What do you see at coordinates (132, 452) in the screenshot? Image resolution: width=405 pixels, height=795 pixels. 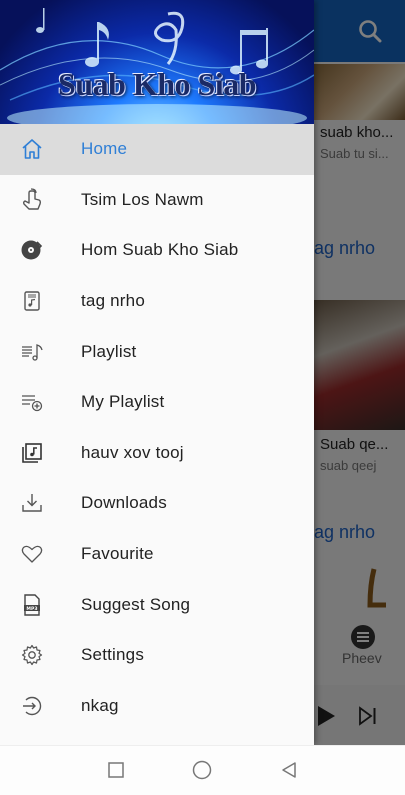 I see `menu-item-label: hauv xov tooj` at bounding box center [132, 452].